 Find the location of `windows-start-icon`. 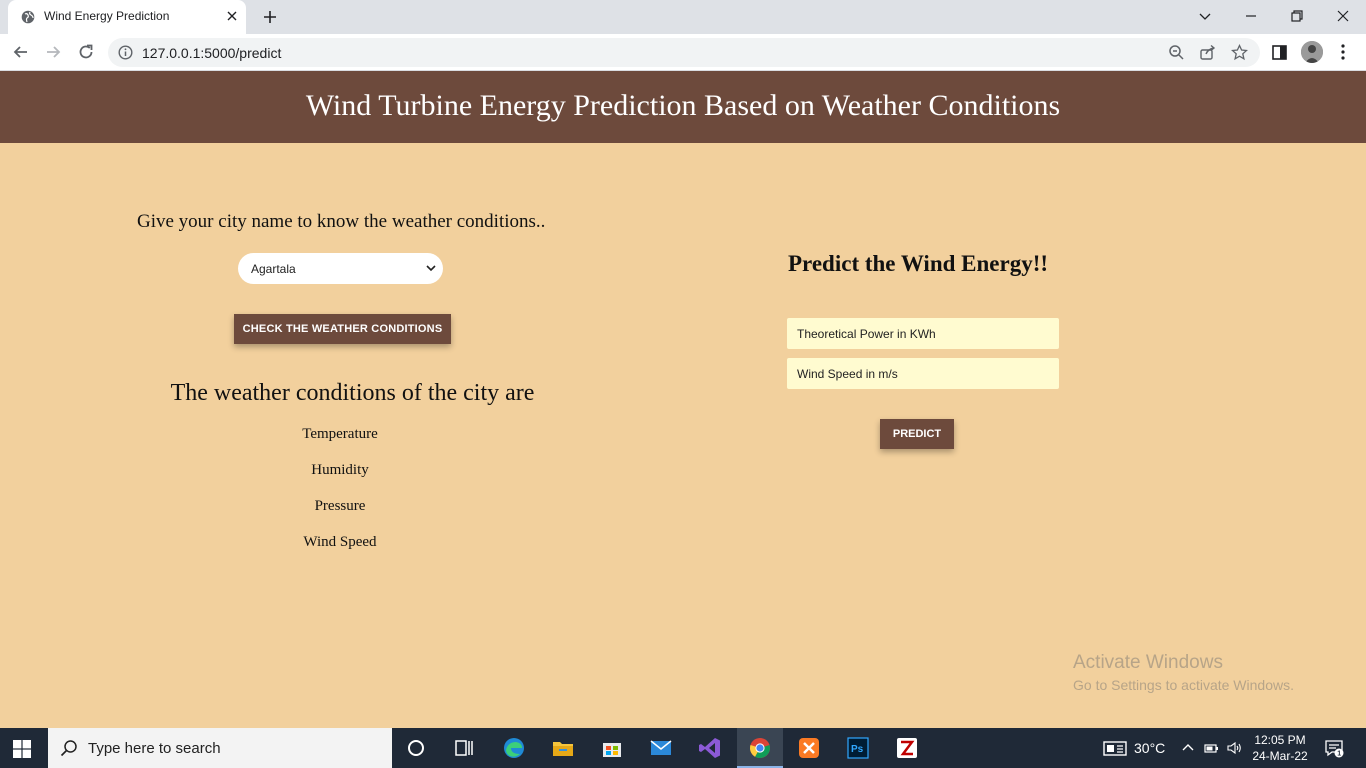

windows-start-icon is located at coordinates (22, 749).